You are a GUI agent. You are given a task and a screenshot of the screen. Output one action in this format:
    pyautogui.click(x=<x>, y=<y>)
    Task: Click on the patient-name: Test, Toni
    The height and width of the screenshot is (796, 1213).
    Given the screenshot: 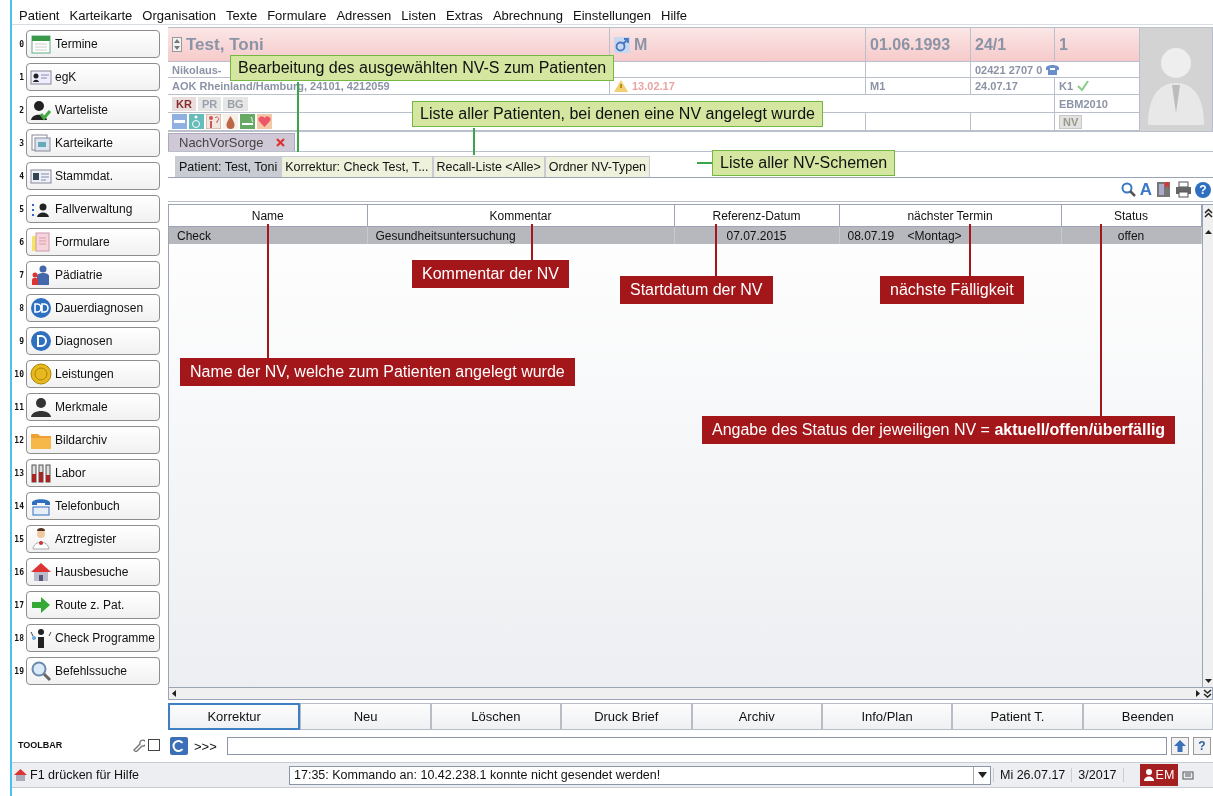 What is the action you would take?
    pyautogui.click(x=225, y=44)
    